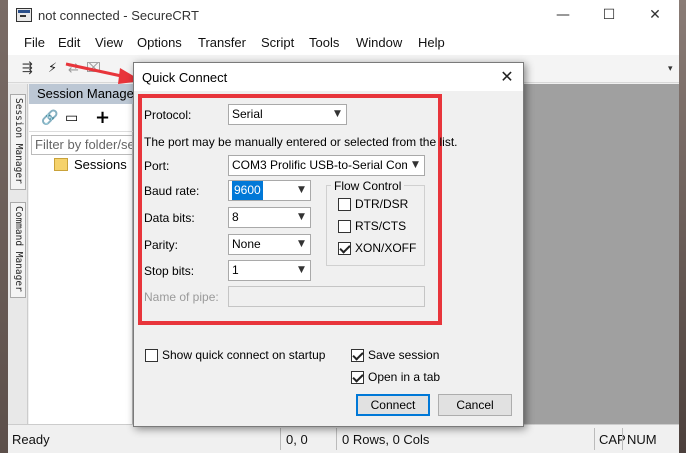 The image size is (686, 453). I want to click on port-select: COM3 Prolific USB-to-Serial Comm Port ▼, so click(326, 165).